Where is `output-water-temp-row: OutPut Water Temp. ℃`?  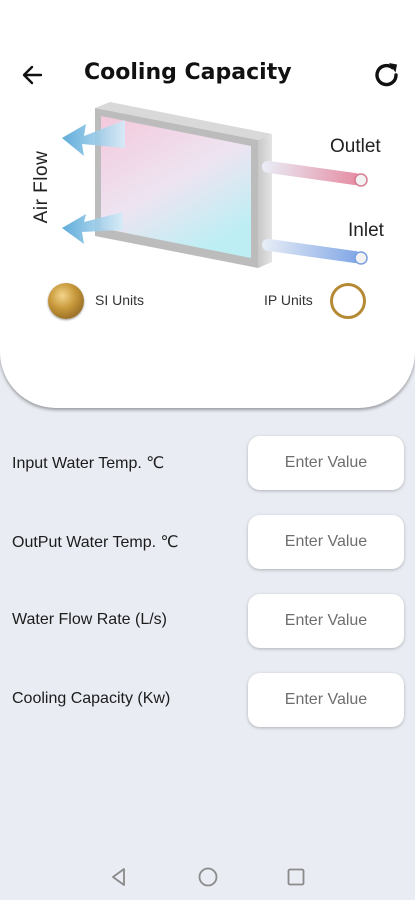 output-water-temp-row: OutPut Water Temp. ℃ is located at coordinates (207, 542).